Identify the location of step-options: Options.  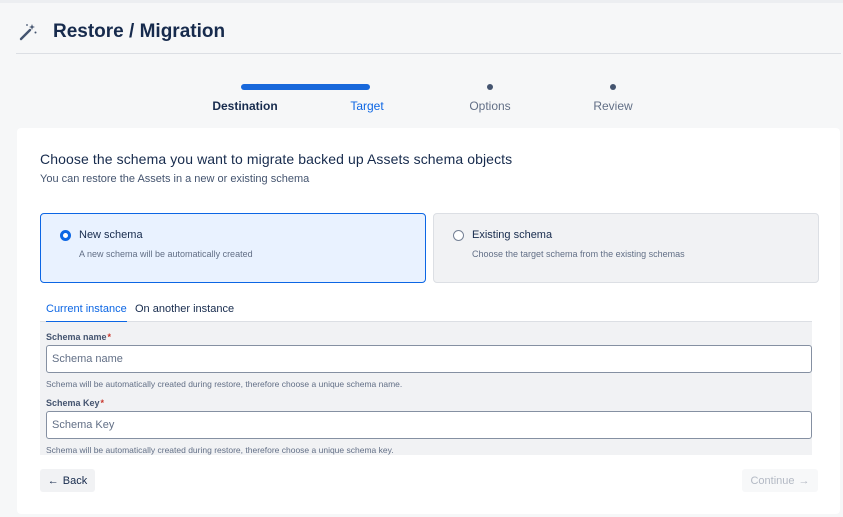
(490, 98).